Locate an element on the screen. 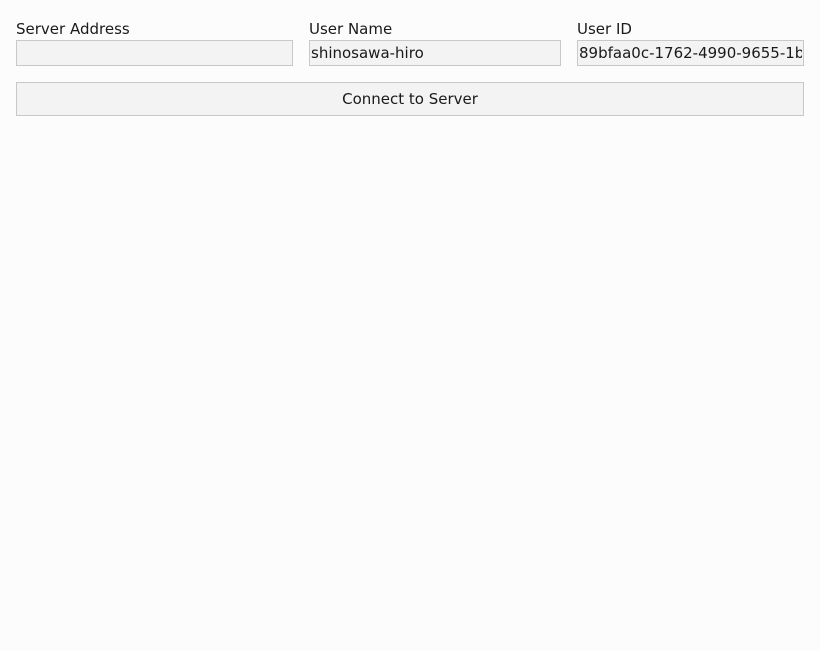 The image size is (820, 651). server-address-label: Server Address is located at coordinates (73, 29).